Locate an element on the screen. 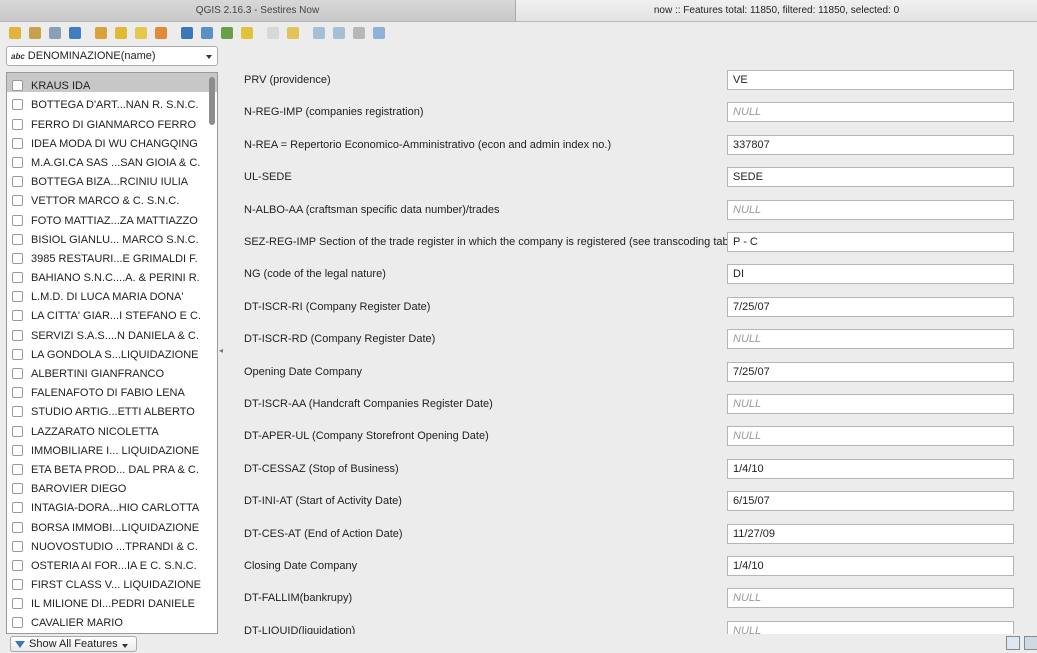 The width and height of the screenshot is (1037, 653). list-item: BOTTEGA D'ART...NAN R. S.N.C. is located at coordinates (112, 101).